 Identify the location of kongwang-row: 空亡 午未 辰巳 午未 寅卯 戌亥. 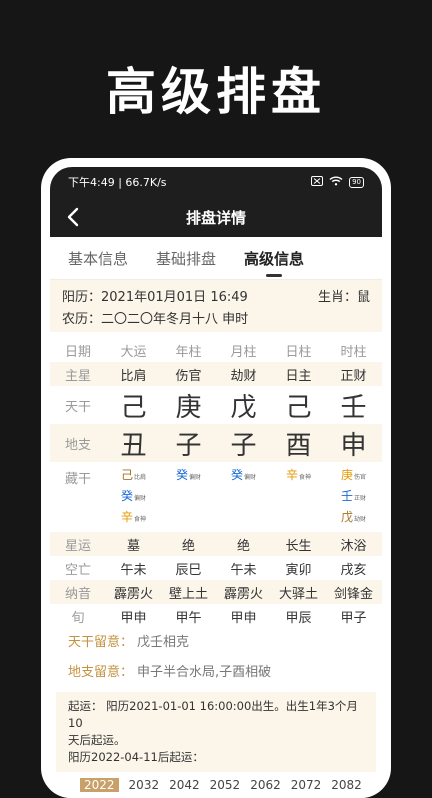
(216, 568).